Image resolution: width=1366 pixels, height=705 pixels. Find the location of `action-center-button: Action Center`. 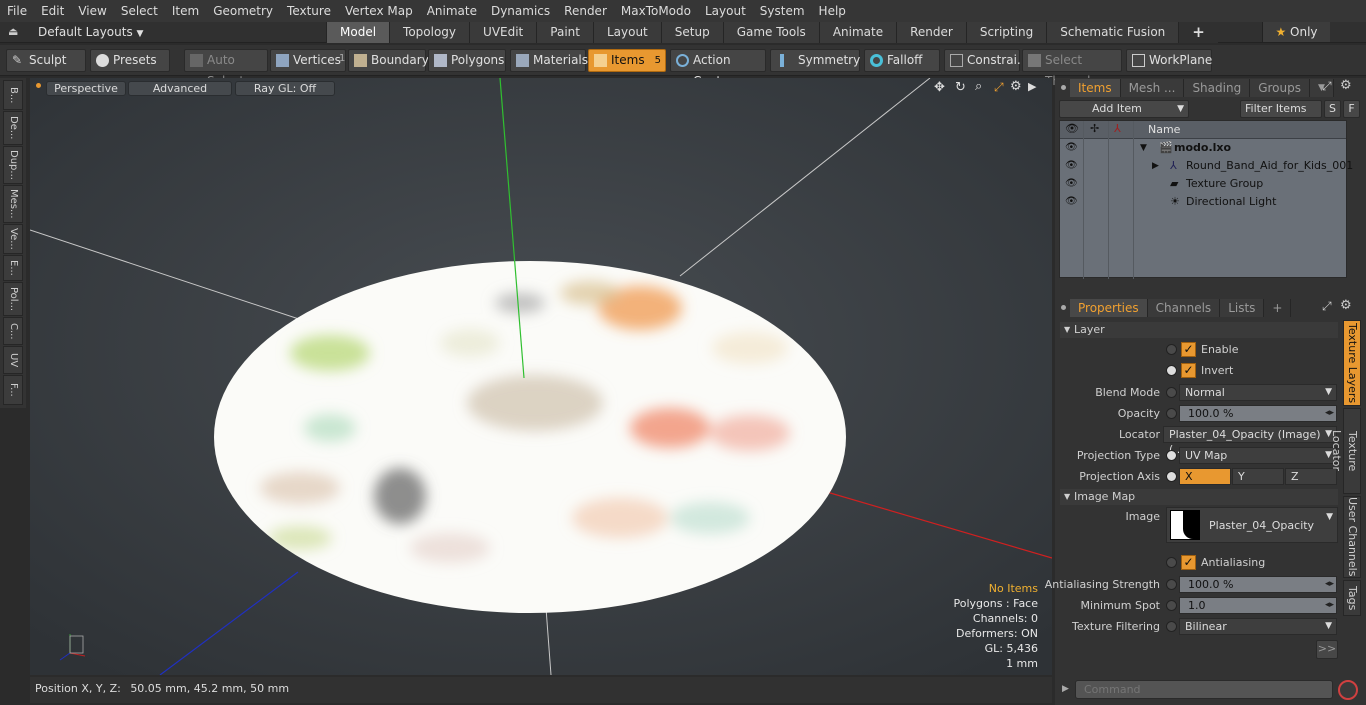

action-center-button: Action Center is located at coordinates (718, 68).